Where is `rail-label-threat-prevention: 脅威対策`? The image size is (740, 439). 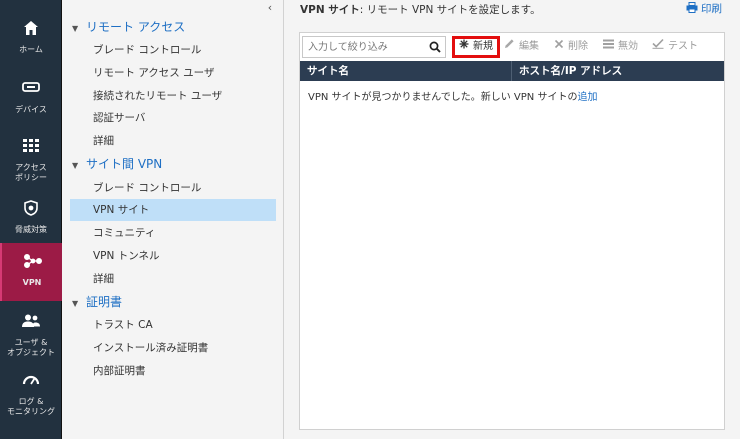
rail-label-threat-prevention: 脅威対策 is located at coordinates (31, 229).